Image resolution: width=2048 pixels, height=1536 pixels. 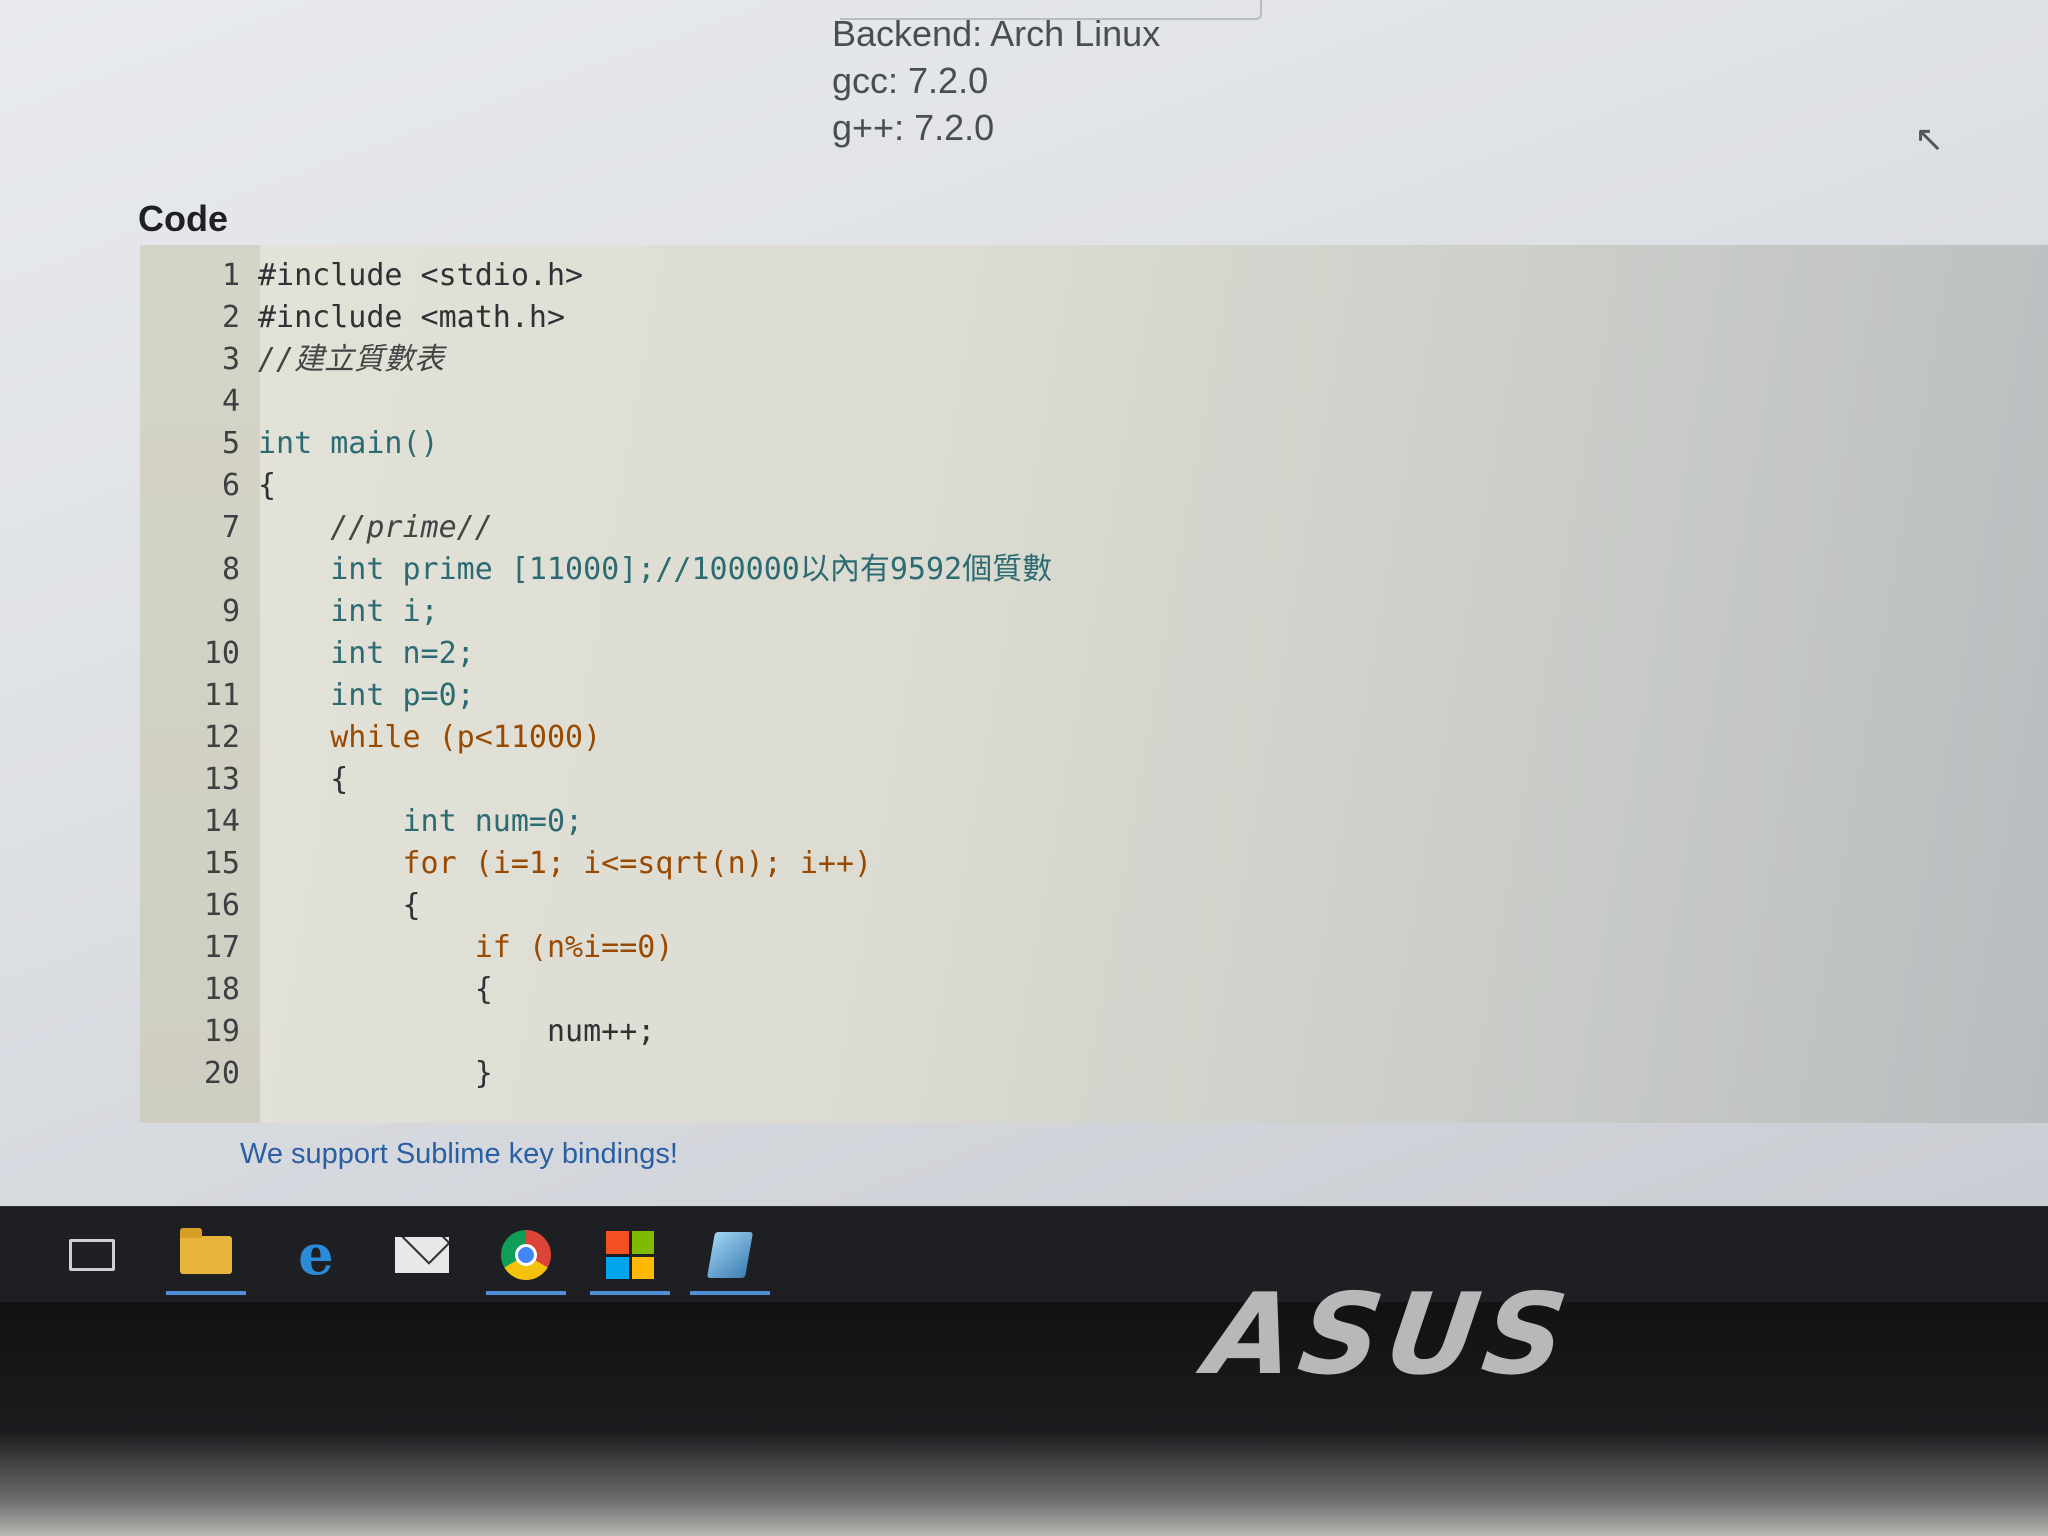 What do you see at coordinates (596, 654) in the screenshot?
I see `code-line: 10 int n=2;` at bounding box center [596, 654].